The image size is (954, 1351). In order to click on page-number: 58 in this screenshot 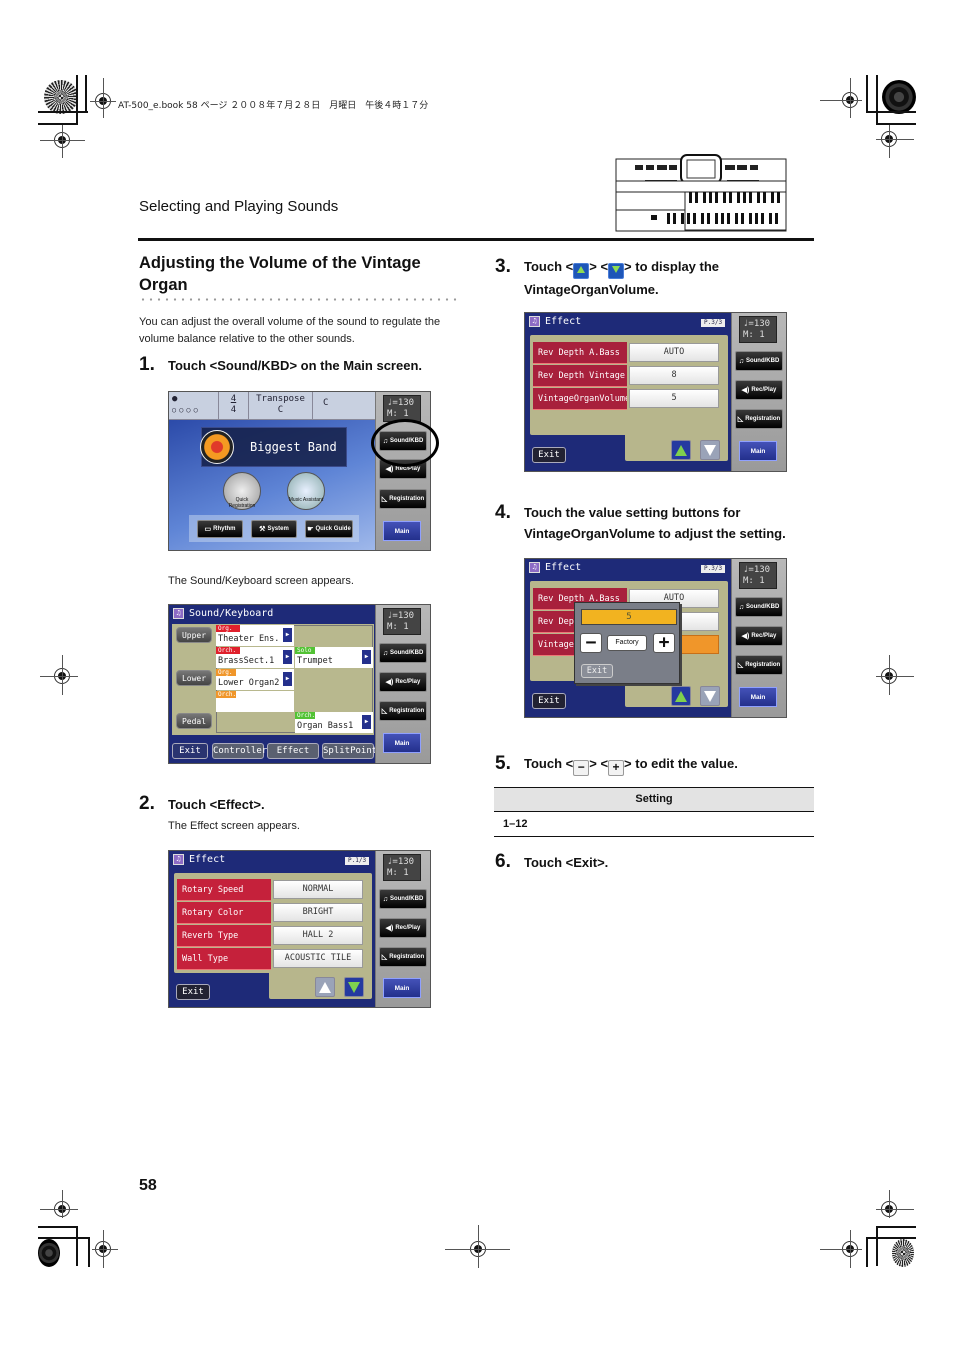, I will do `click(148, 1185)`.